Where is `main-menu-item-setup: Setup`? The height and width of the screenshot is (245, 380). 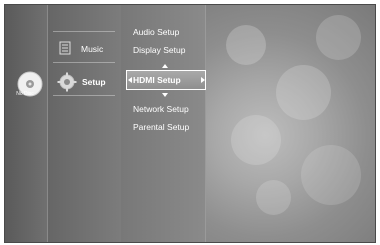
main-menu-item-setup: Setup is located at coordinates (94, 82).